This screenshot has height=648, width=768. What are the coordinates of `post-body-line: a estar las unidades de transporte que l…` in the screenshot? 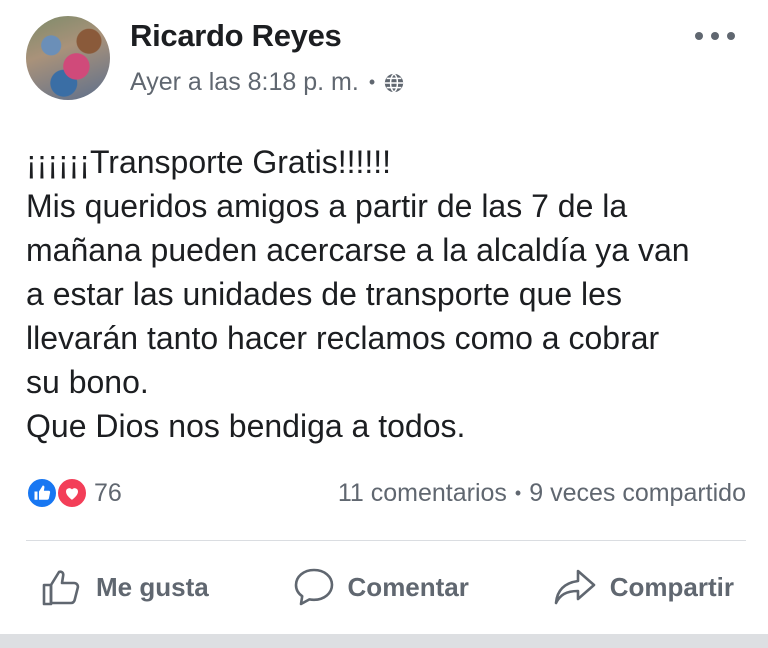 It's located at (324, 294).